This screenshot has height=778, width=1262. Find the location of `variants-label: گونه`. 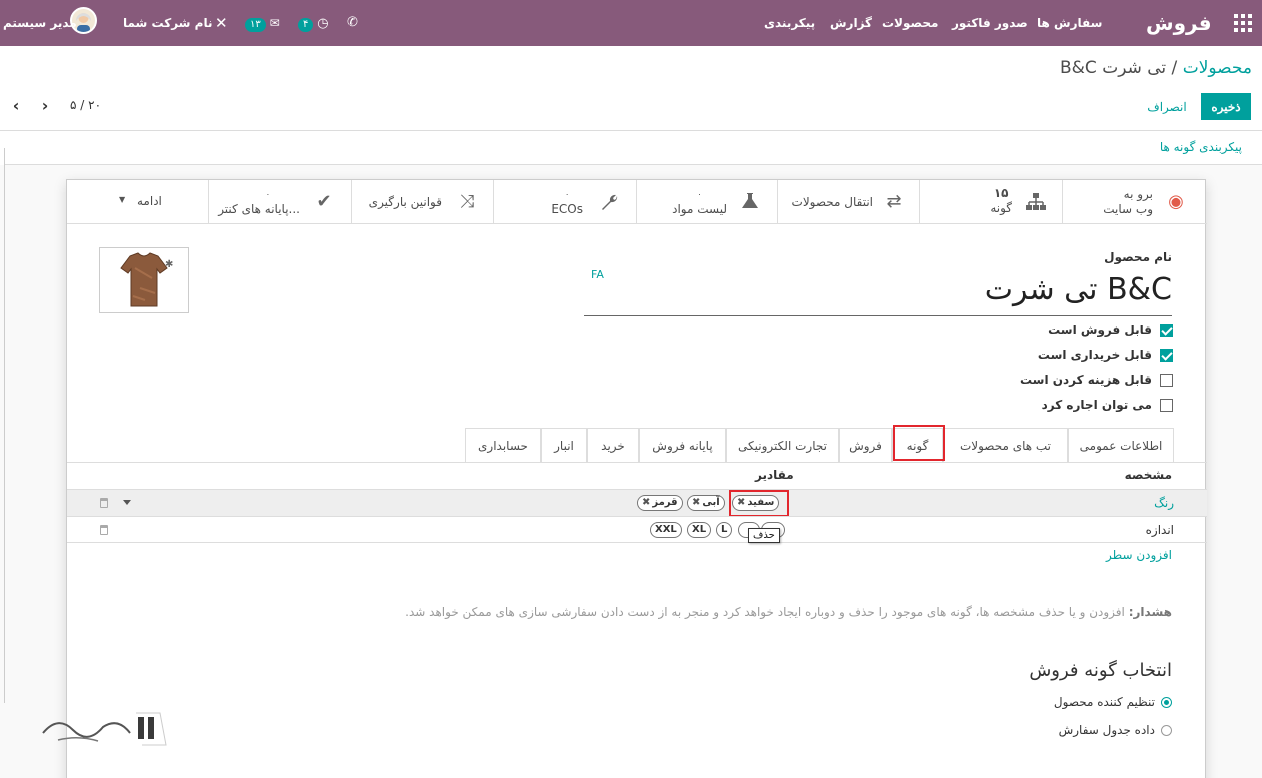

variants-label: گونه is located at coordinates (1001, 208).